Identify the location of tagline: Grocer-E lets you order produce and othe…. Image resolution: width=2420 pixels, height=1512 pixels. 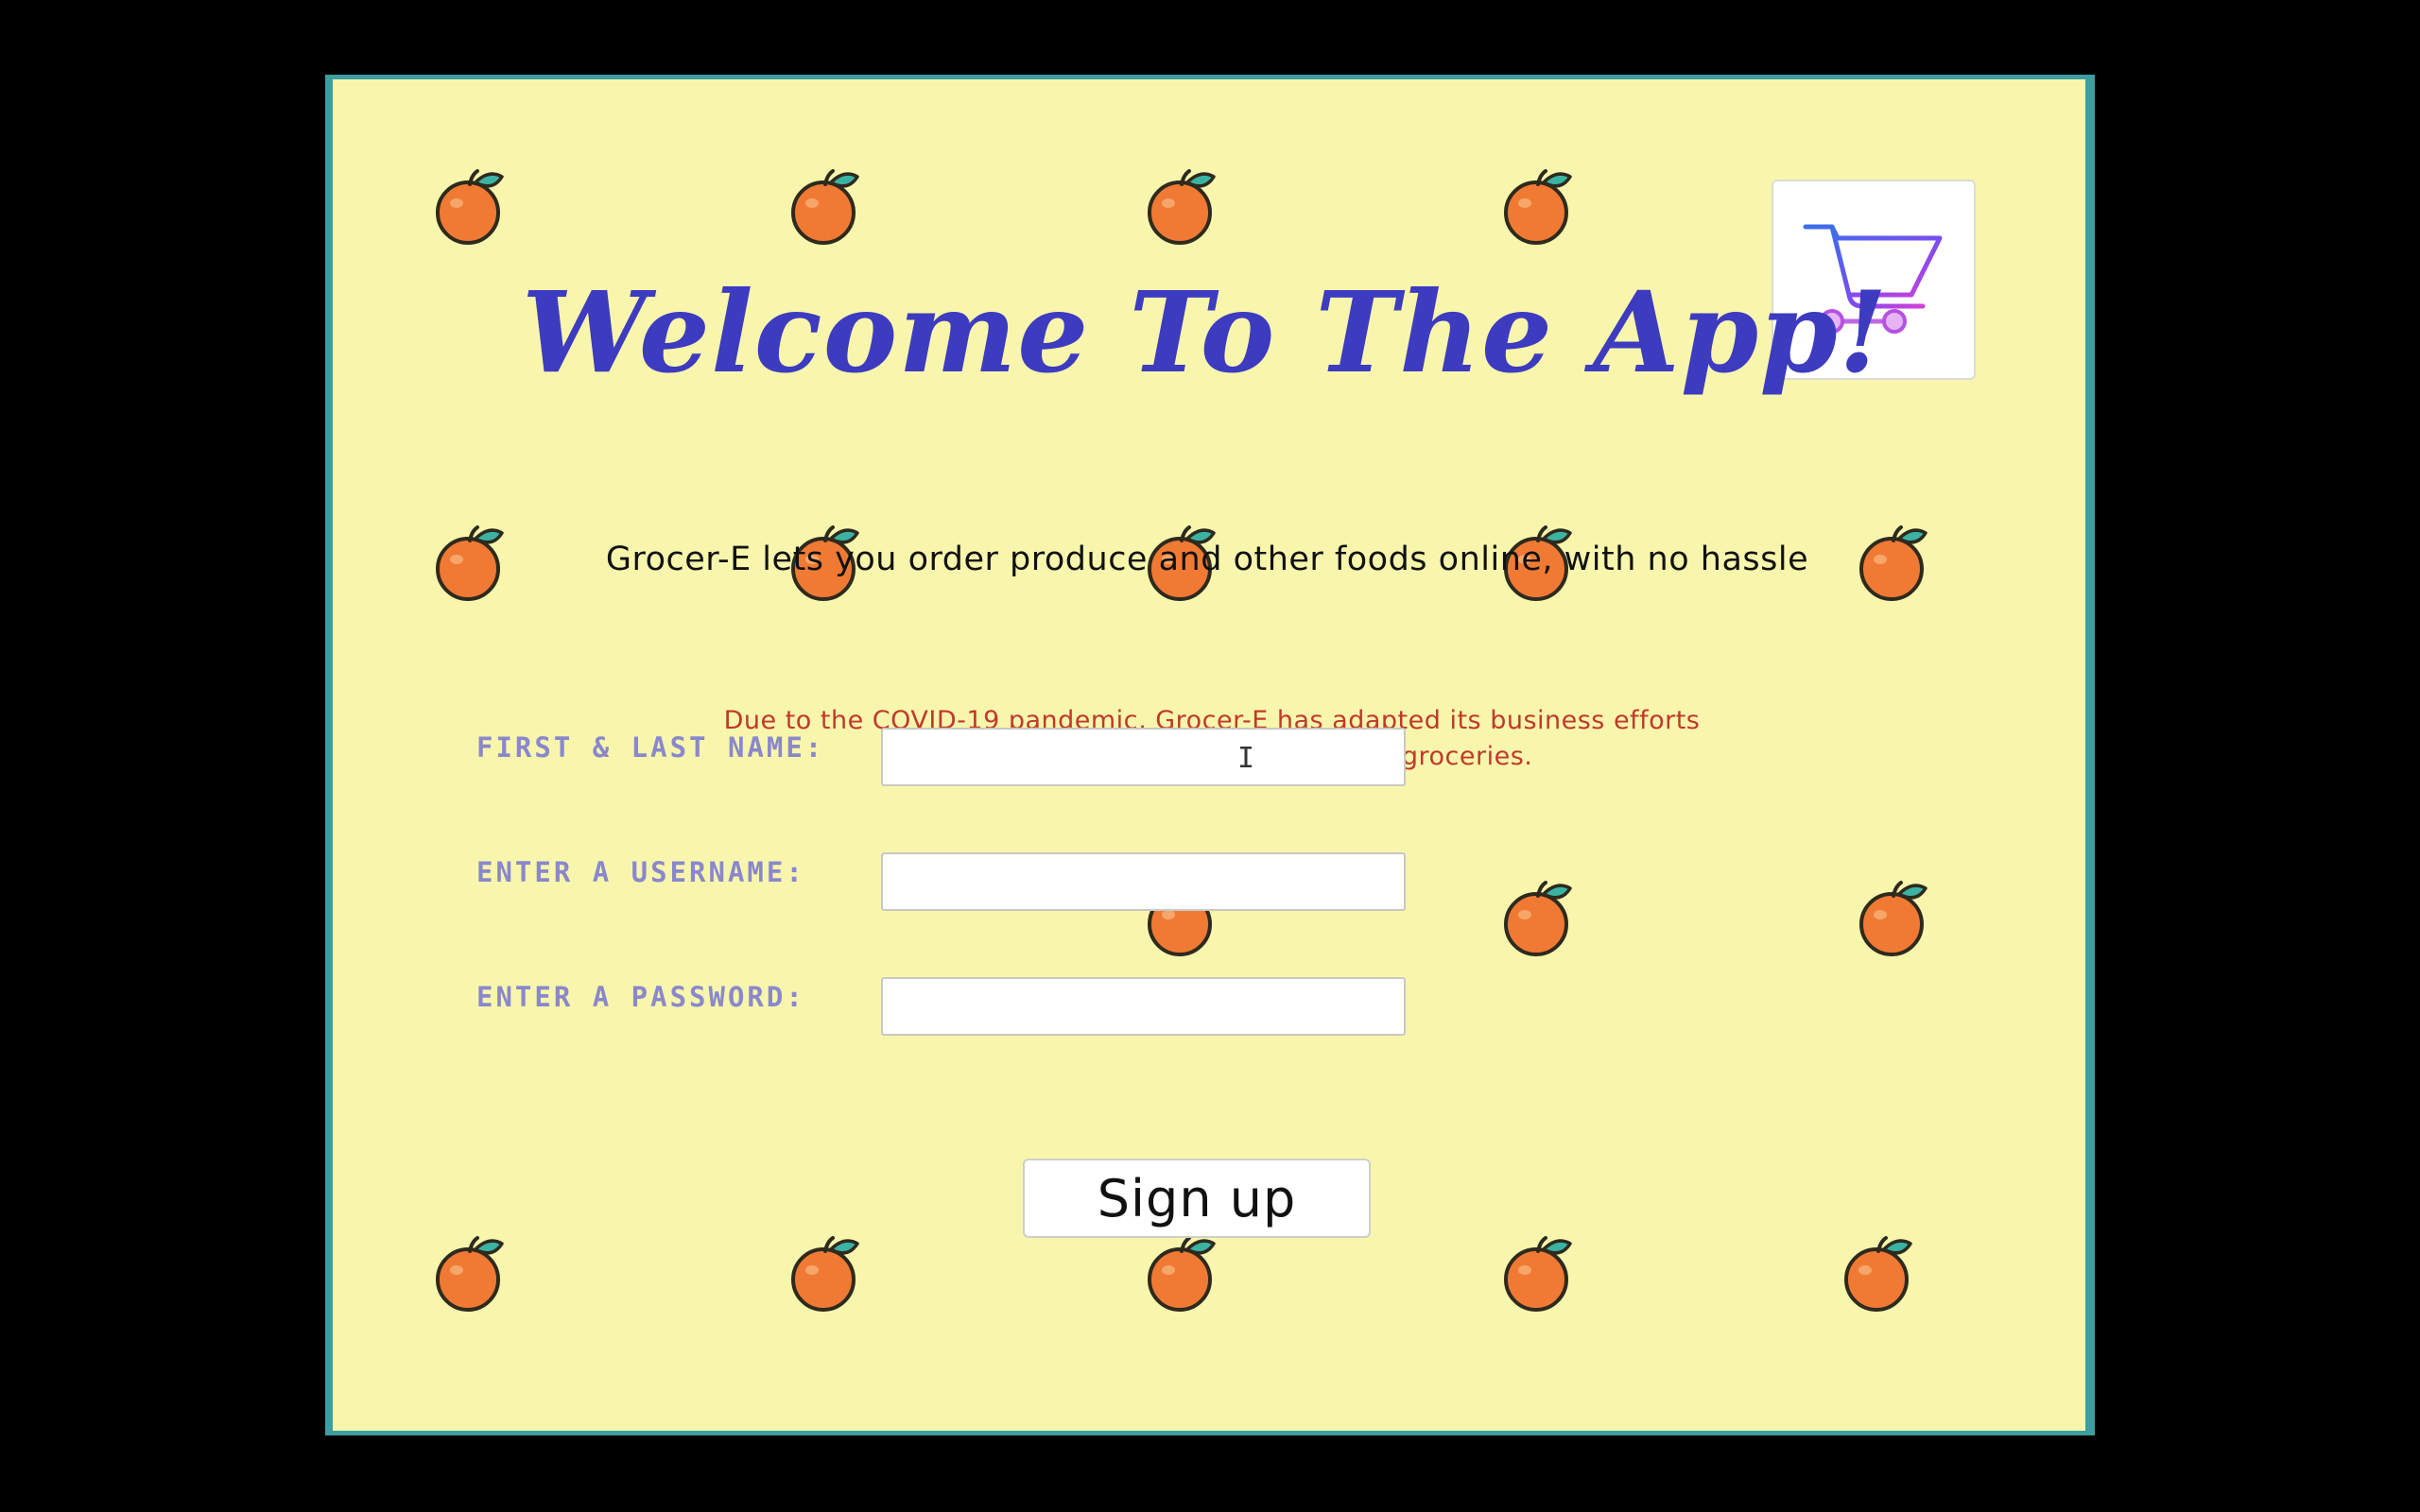
(1209, 559).